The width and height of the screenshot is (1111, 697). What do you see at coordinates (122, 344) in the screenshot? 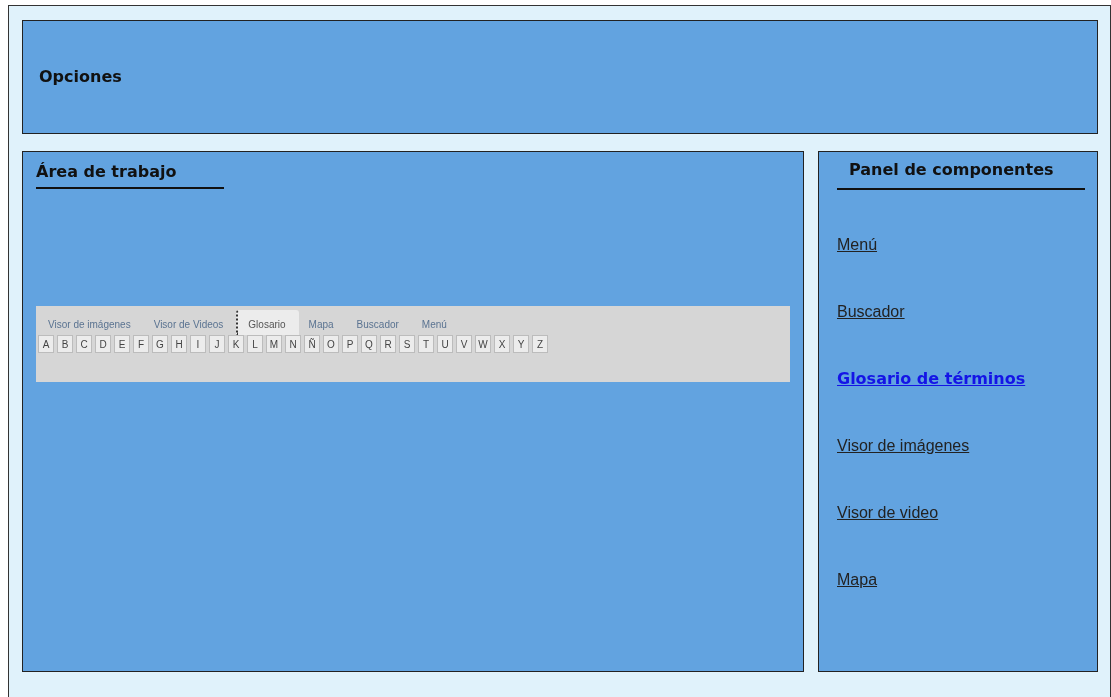
I see `letter-button: E` at bounding box center [122, 344].